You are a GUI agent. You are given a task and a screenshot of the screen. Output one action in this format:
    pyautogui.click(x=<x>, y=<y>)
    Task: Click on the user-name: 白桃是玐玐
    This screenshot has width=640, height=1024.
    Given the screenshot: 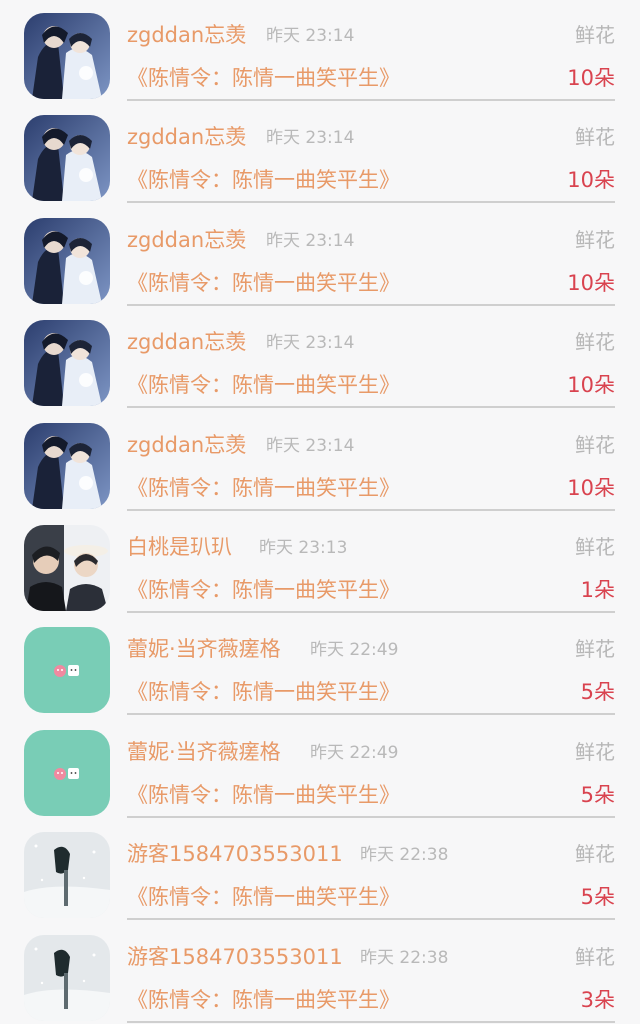 What is the action you would take?
    pyautogui.click(x=179, y=547)
    